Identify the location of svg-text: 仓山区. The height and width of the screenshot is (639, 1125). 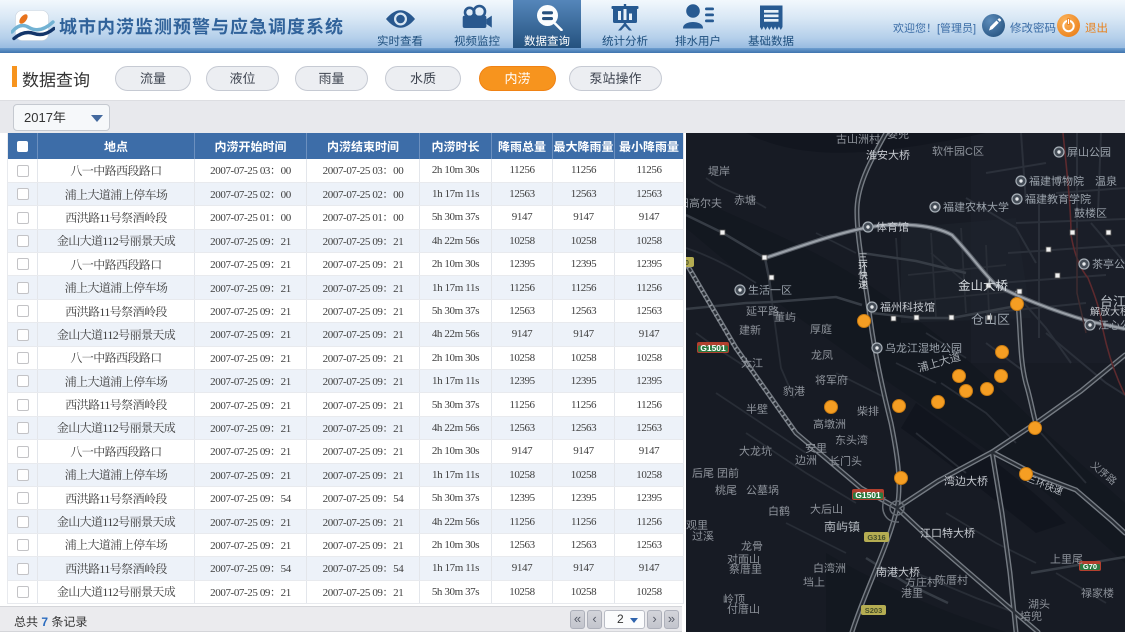
(990, 318).